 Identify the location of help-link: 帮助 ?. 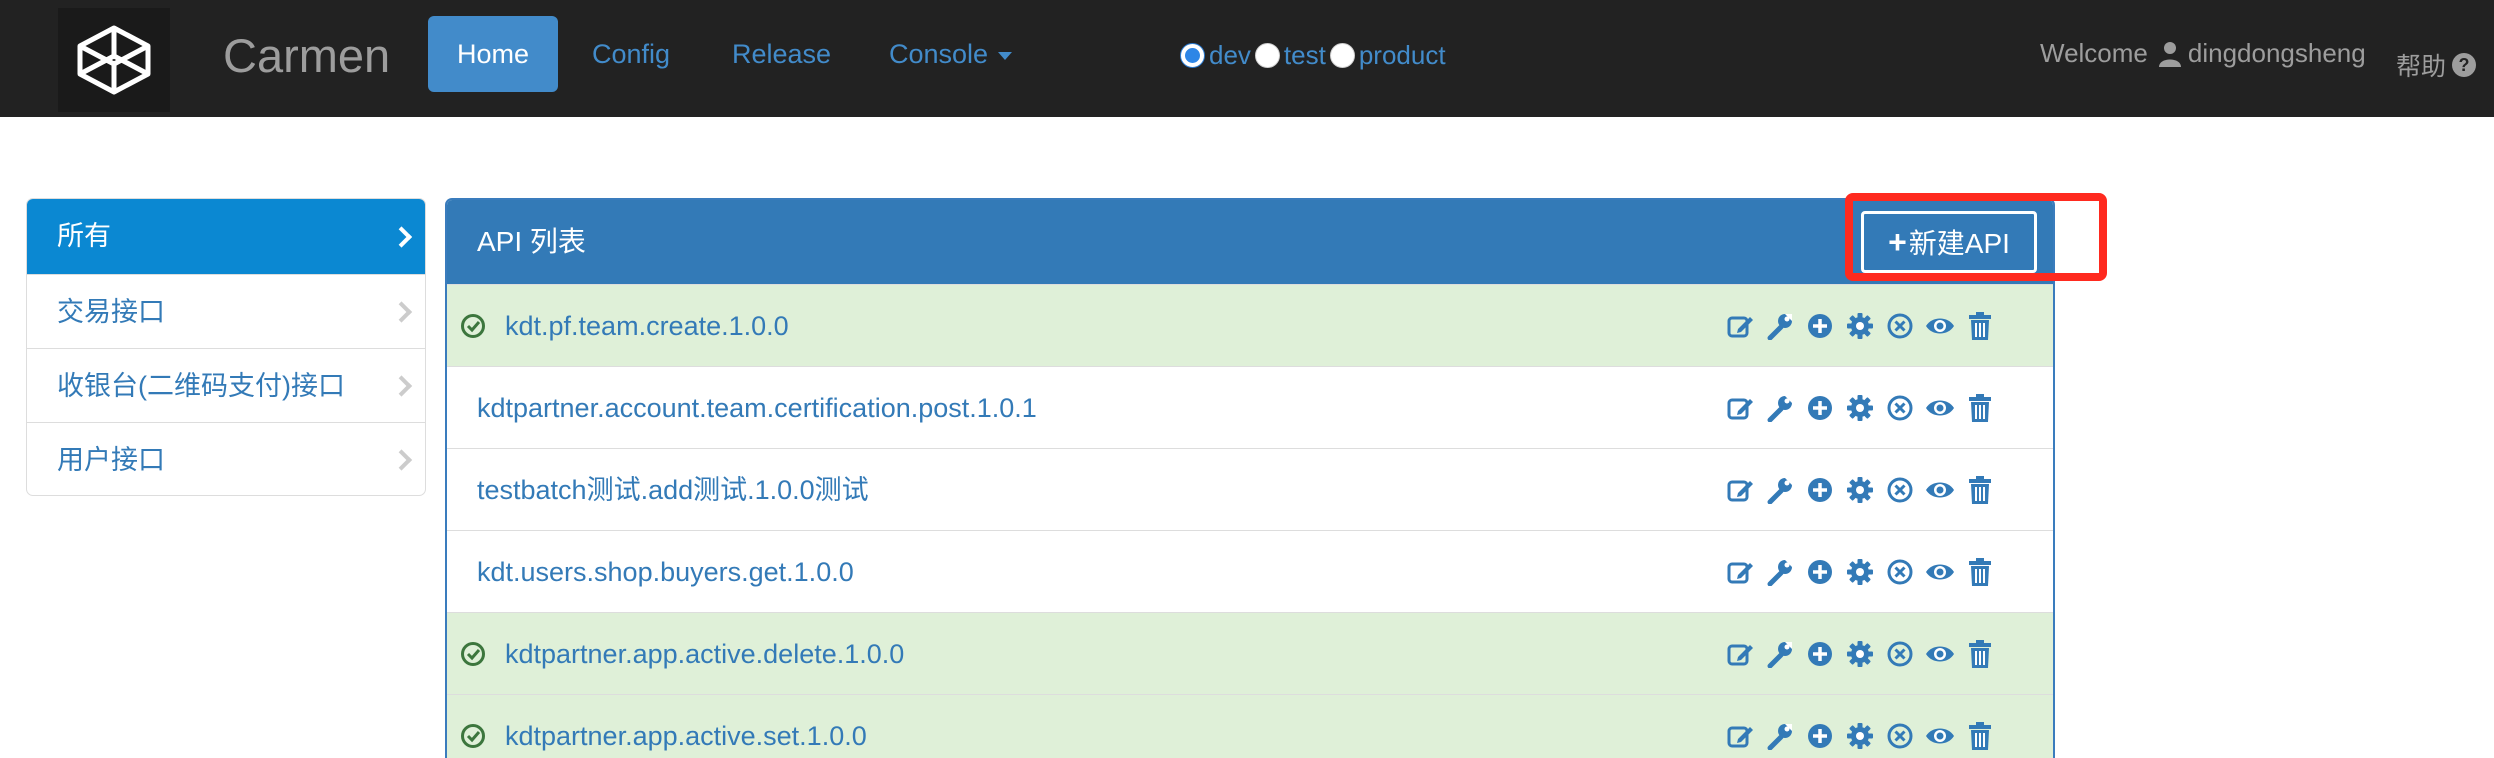
(2436, 65).